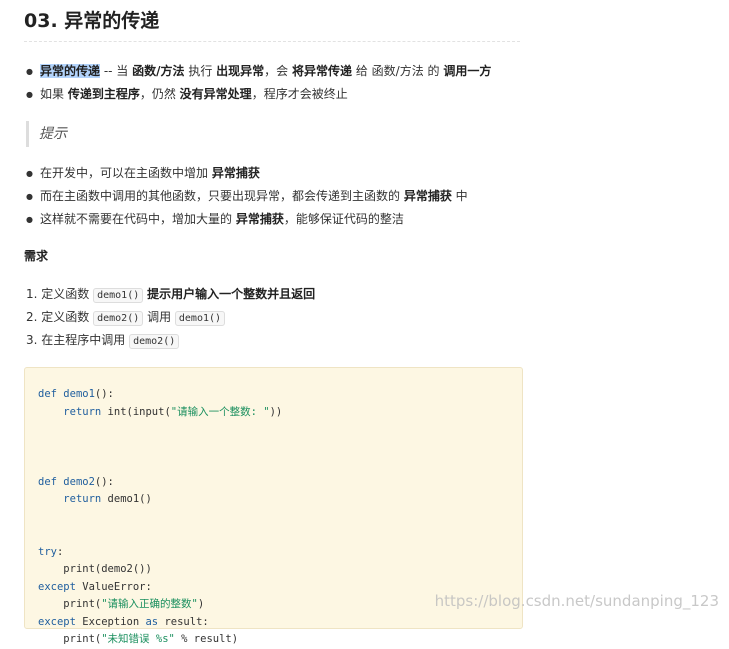 The height and width of the screenshot is (649, 729). I want to click on string-literal: "未知错误 %s", so click(138, 639).